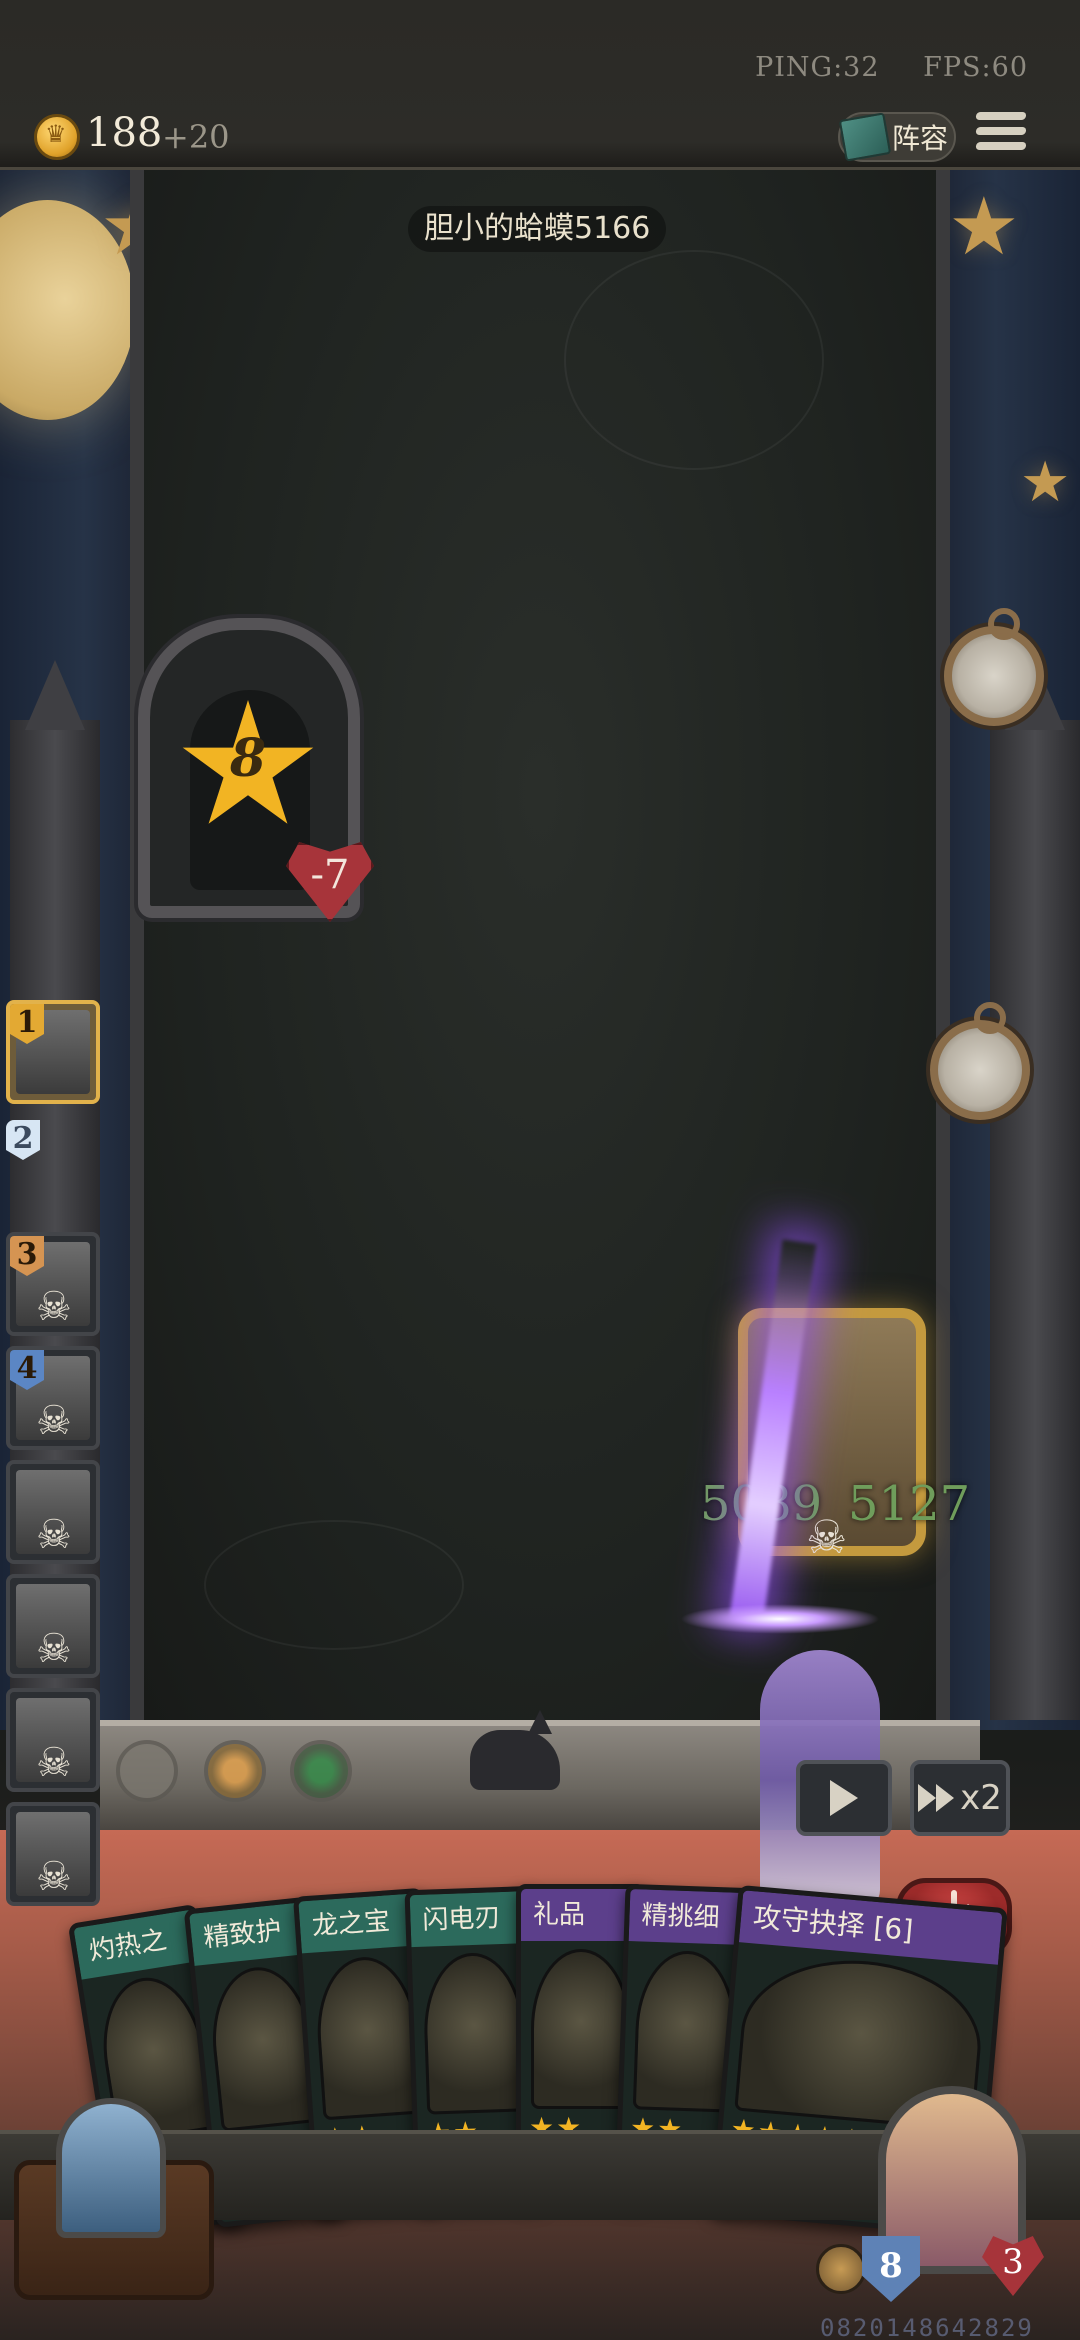 This screenshot has height=2340, width=1080. I want to click on player-slot: 2, so click(53, 1150).